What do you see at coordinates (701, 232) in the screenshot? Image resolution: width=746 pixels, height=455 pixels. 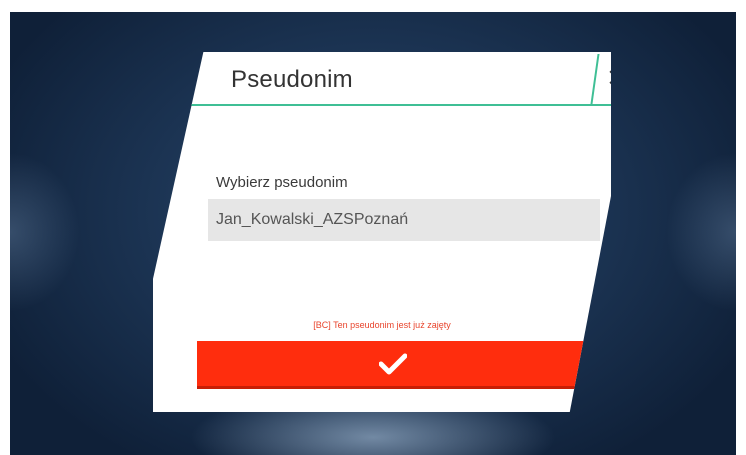 I see `background-glow-right` at bounding box center [701, 232].